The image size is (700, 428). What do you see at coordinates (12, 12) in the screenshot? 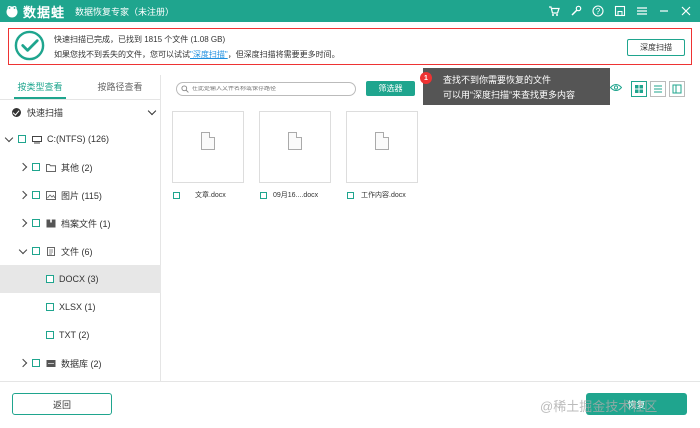
I see `frog-logo-icon` at bounding box center [12, 12].